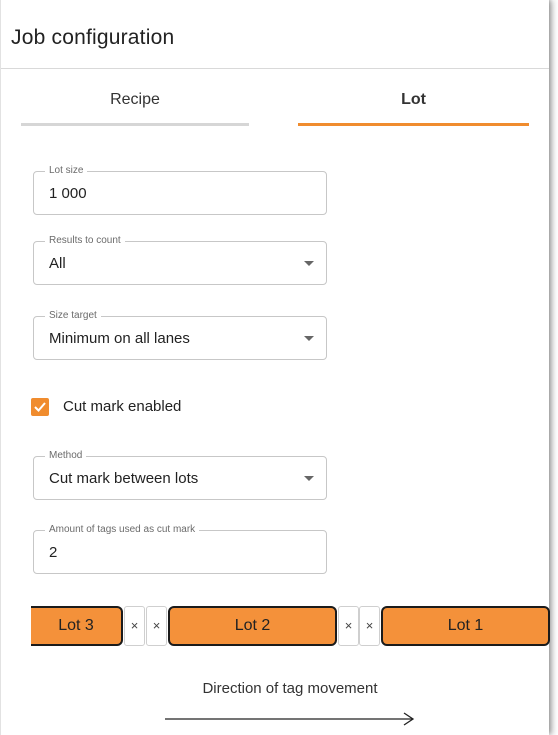 Image resolution: width=558 pixels, height=735 pixels. What do you see at coordinates (68, 193) in the screenshot?
I see `lot-size-value: 1 000` at bounding box center [68, 193].